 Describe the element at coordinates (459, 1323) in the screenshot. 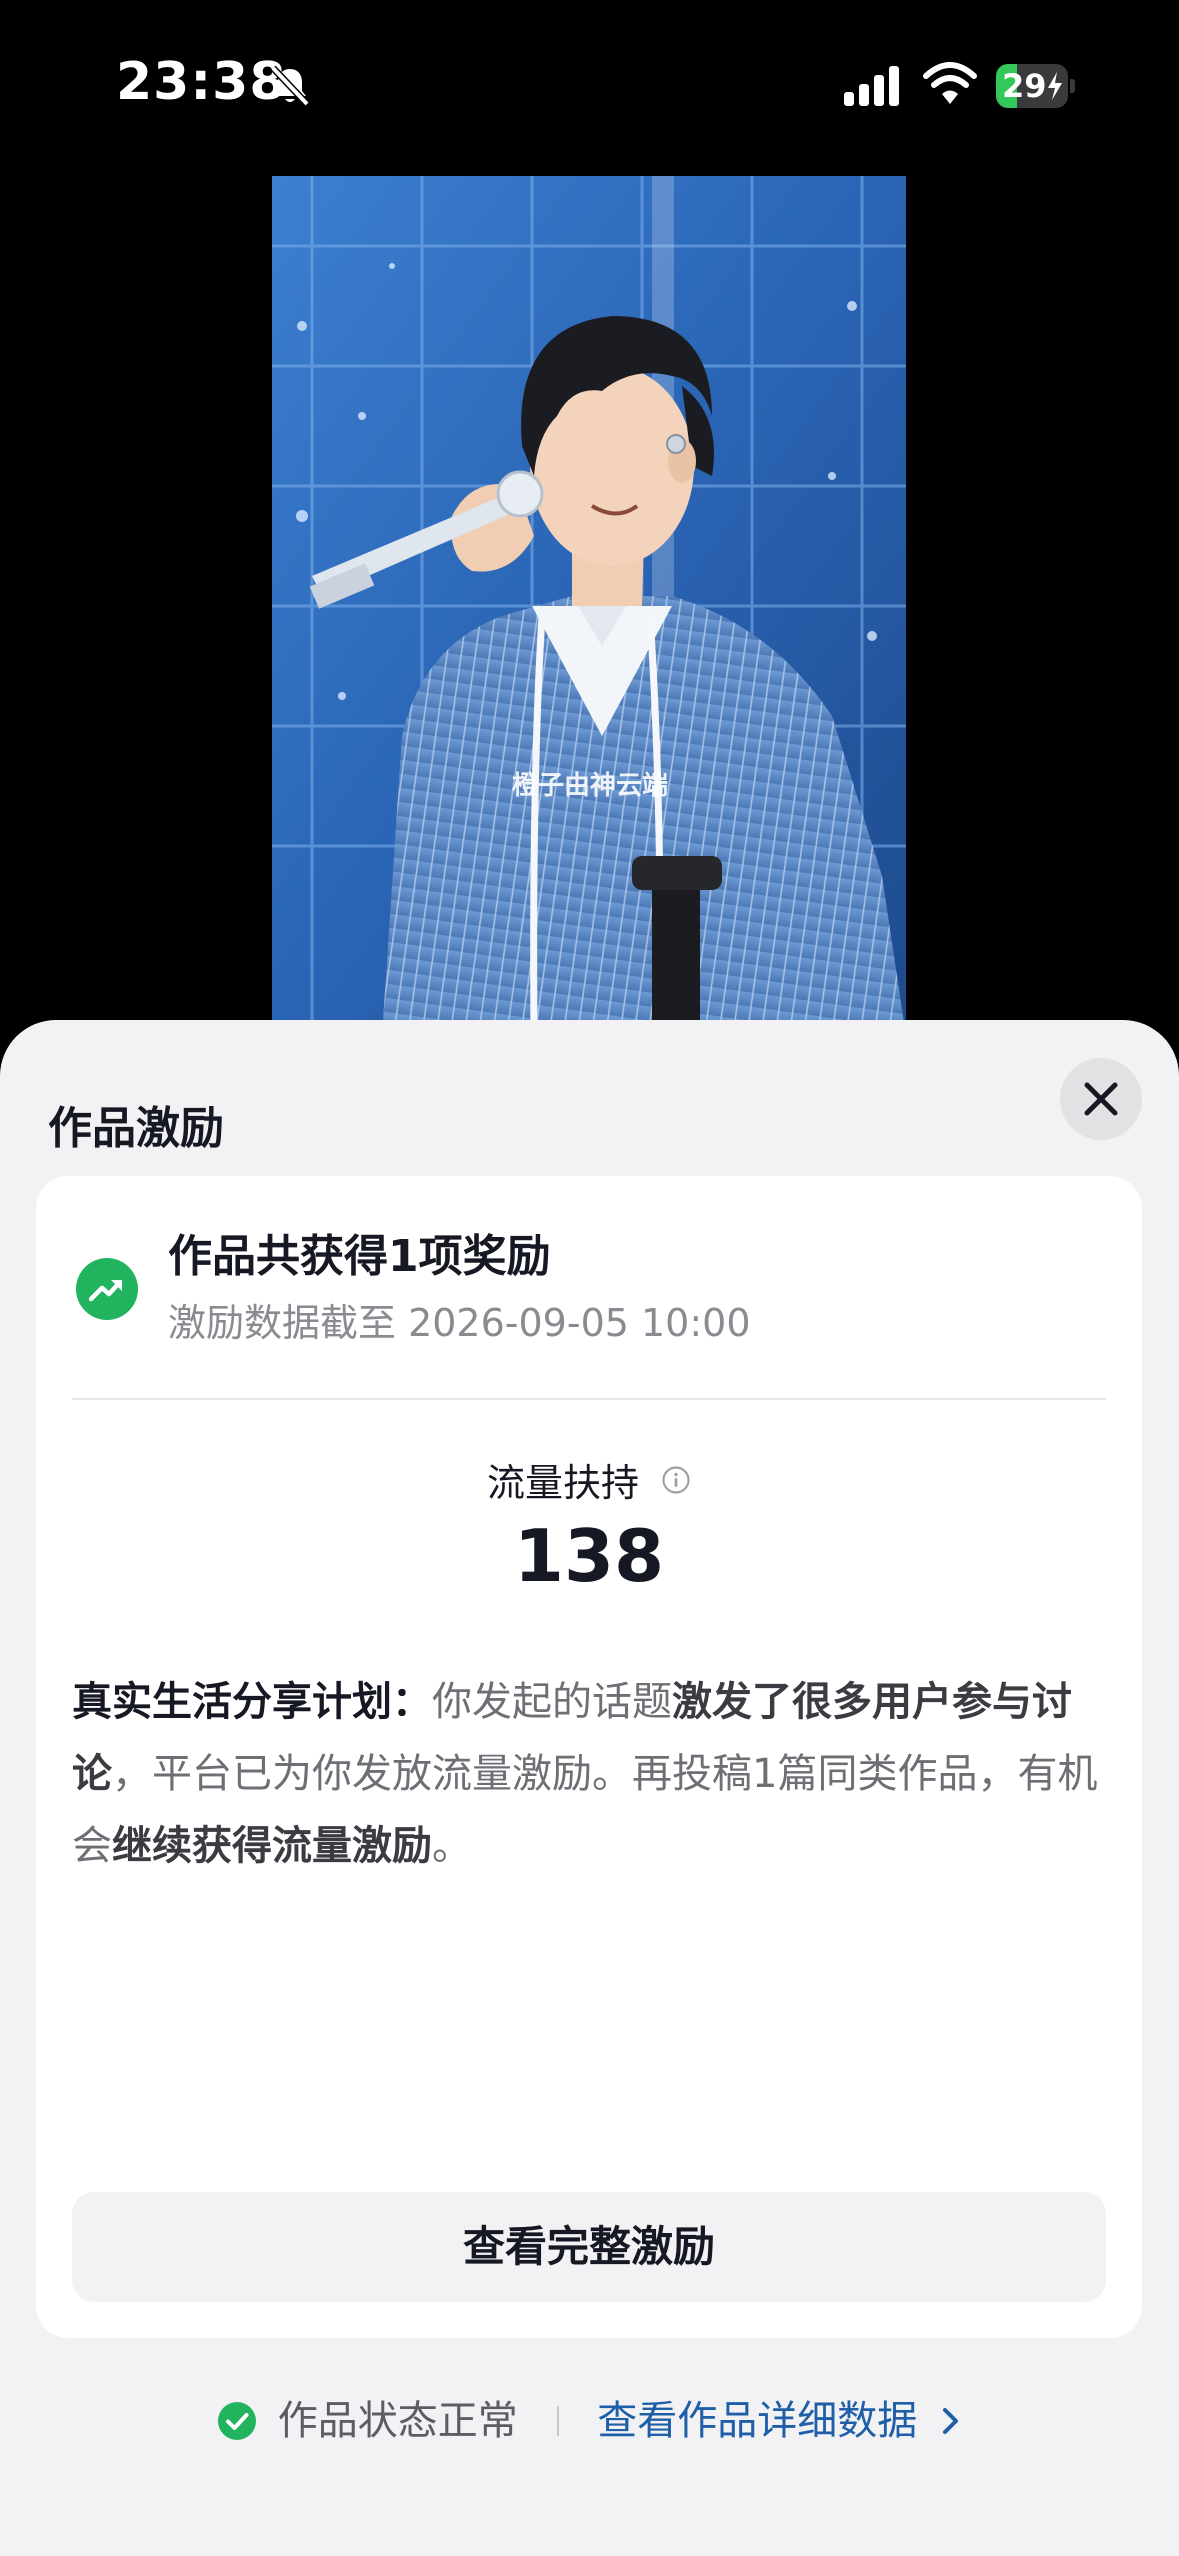

I see `data-as-of-text: 激励数据截至 2026-09-05 10:00` at that location.